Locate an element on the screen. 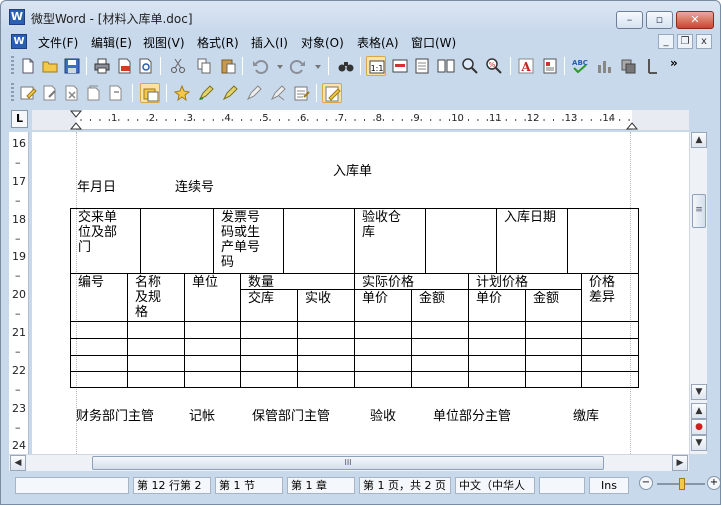 Image resolution: width=721 pixels, height=505 pixels. save-icon is located at coordinates (72, 66).